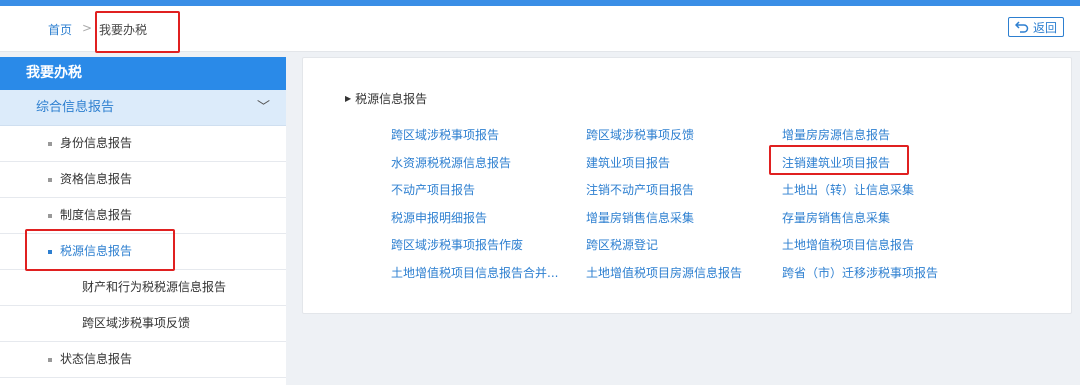  Describe the element at coordinates (628, 162) in the screenshot. I see `link-construction-project: 建筑业项目报告` at that location.